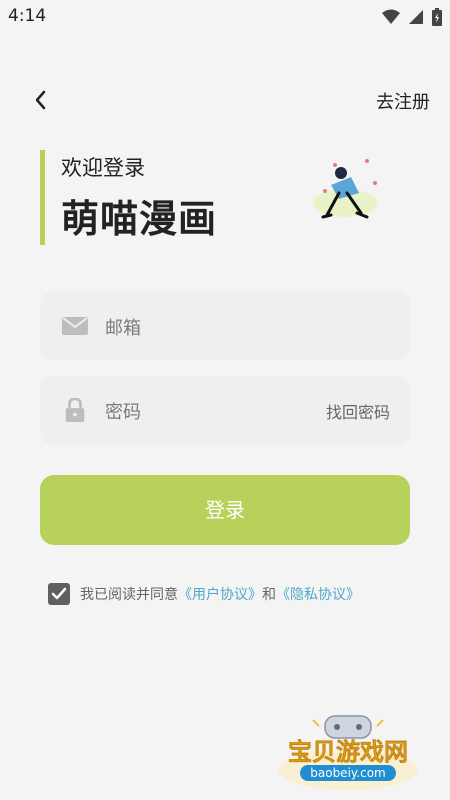 The image size is (450, 800). I want to click on agreement-prefix: 我已阅读并同意, so click(129, 595).